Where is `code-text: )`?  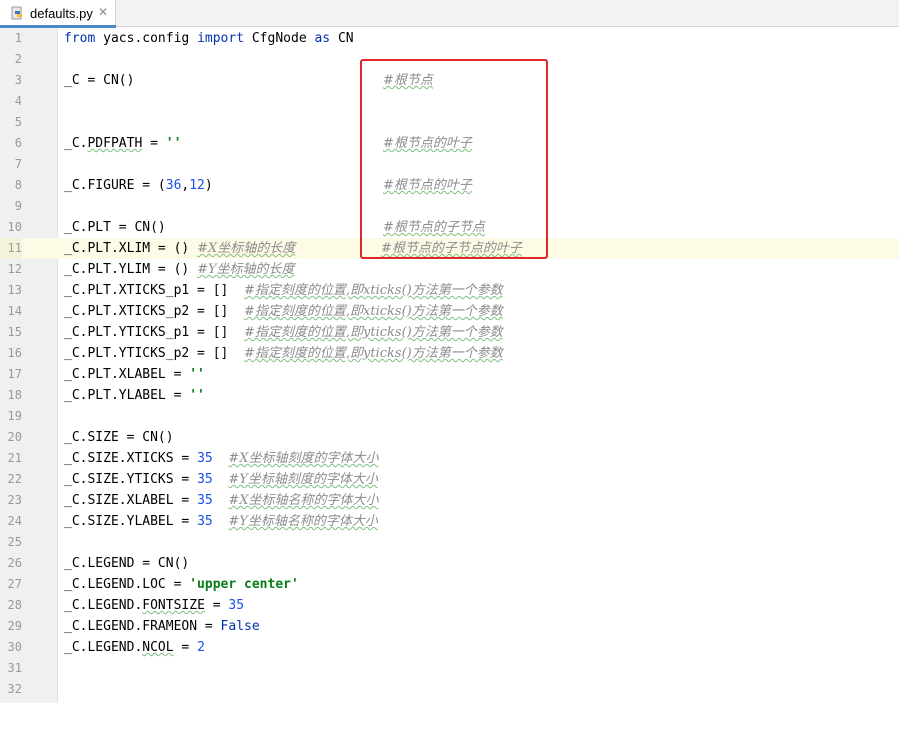
code-text: ) is located at coordinates (208, 185).